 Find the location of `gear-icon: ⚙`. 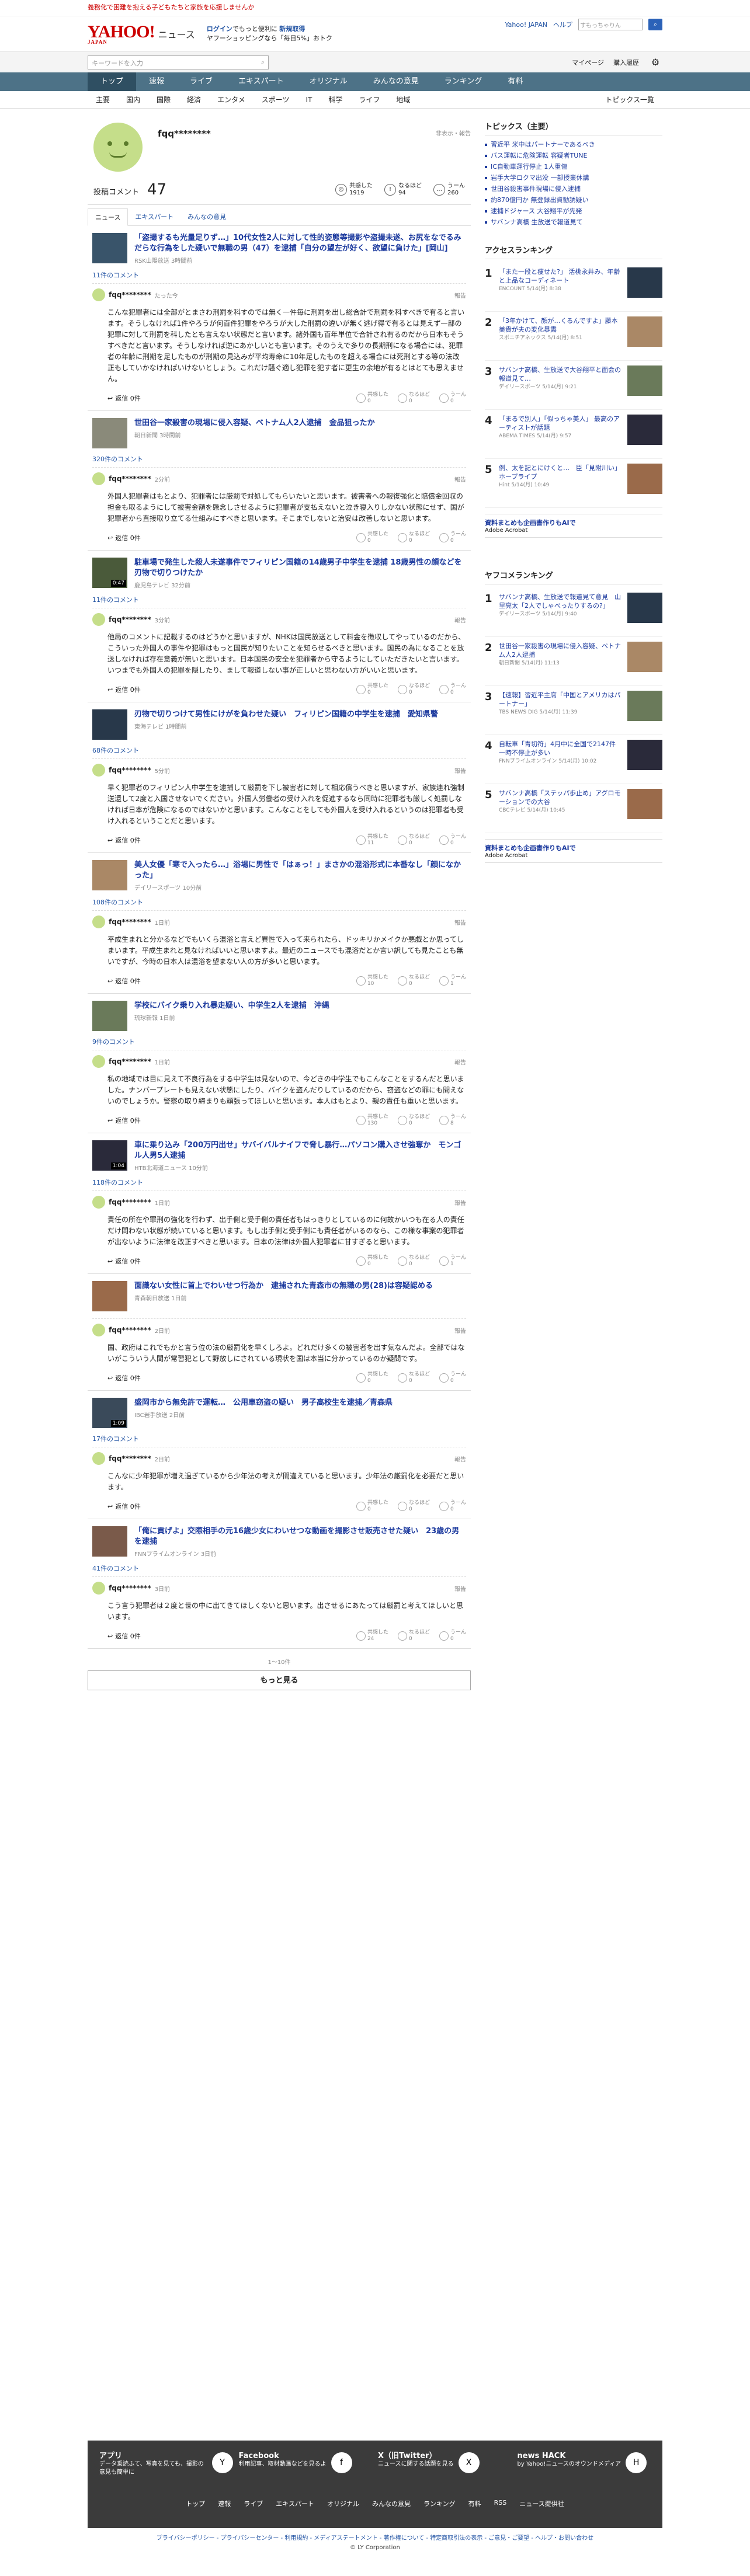

gear-icon: ⚙ is located at coordinates (655, 62).